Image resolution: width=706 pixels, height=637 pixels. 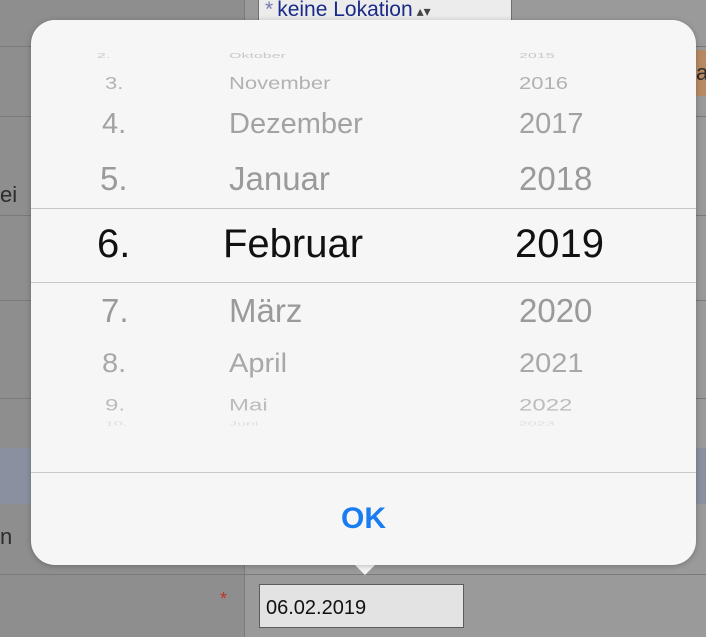 I want to click on selection-top-line, so click(x=363, y=208).